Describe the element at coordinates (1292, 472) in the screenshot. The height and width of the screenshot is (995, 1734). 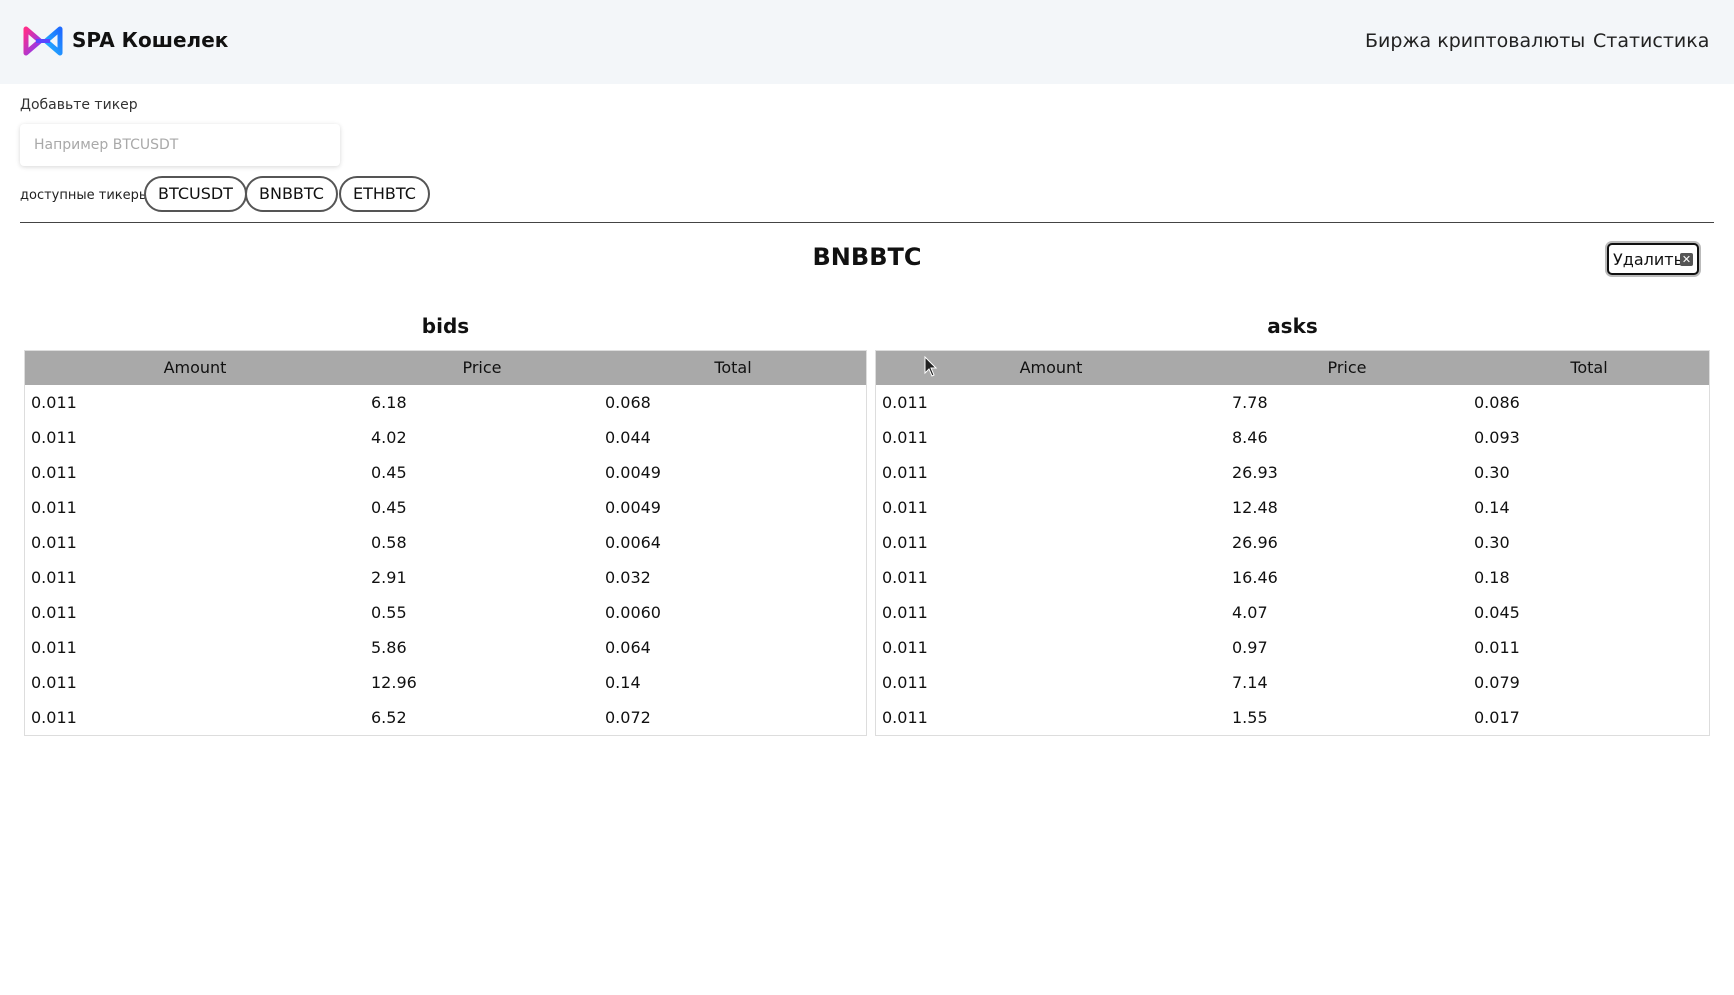
I see `table-row: 0.011 26.93 0.30` at that location.